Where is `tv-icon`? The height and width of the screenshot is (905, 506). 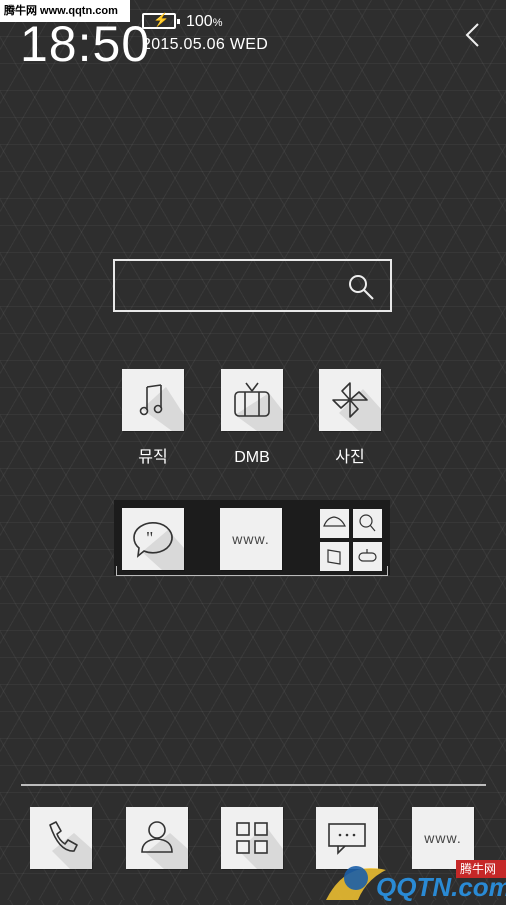 tv-icon is located at coordinates (258, 406).